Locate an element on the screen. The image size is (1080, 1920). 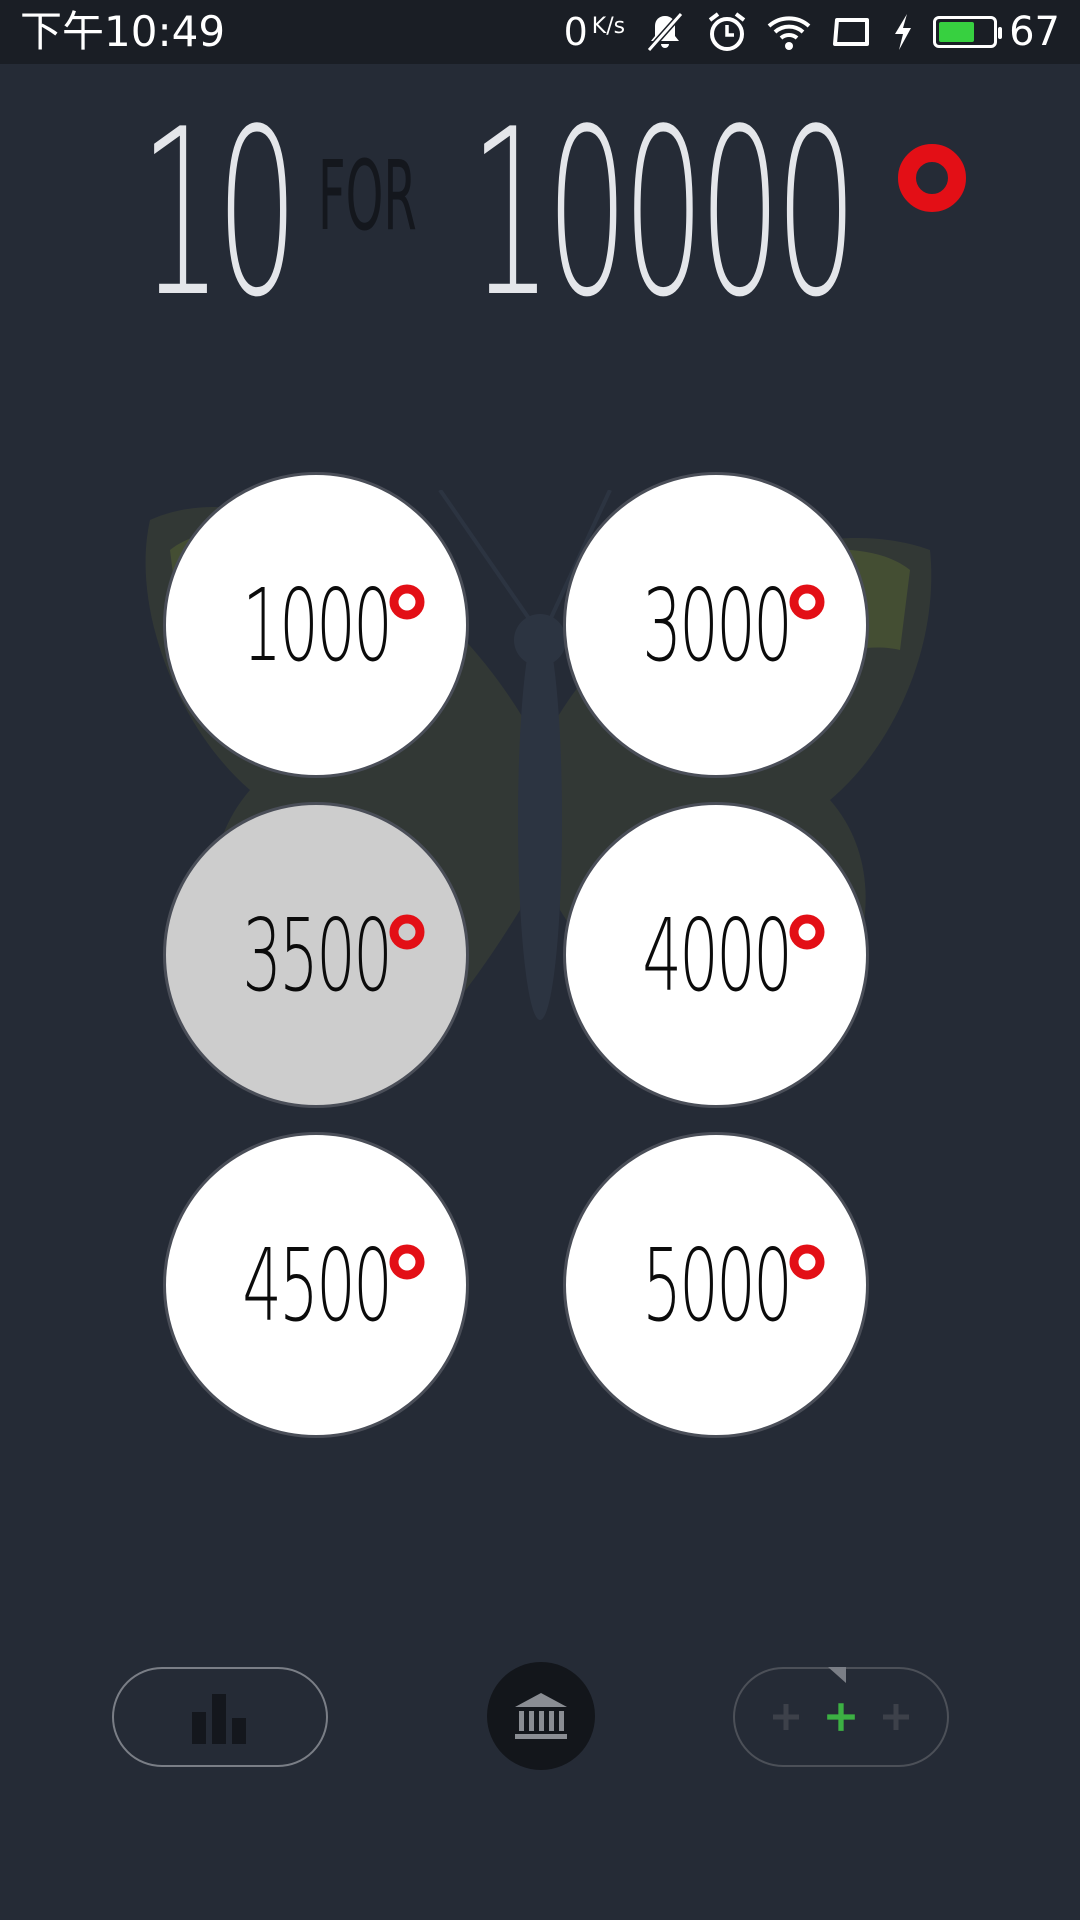
option-value: 3000 is located at coordinates (717, 625).